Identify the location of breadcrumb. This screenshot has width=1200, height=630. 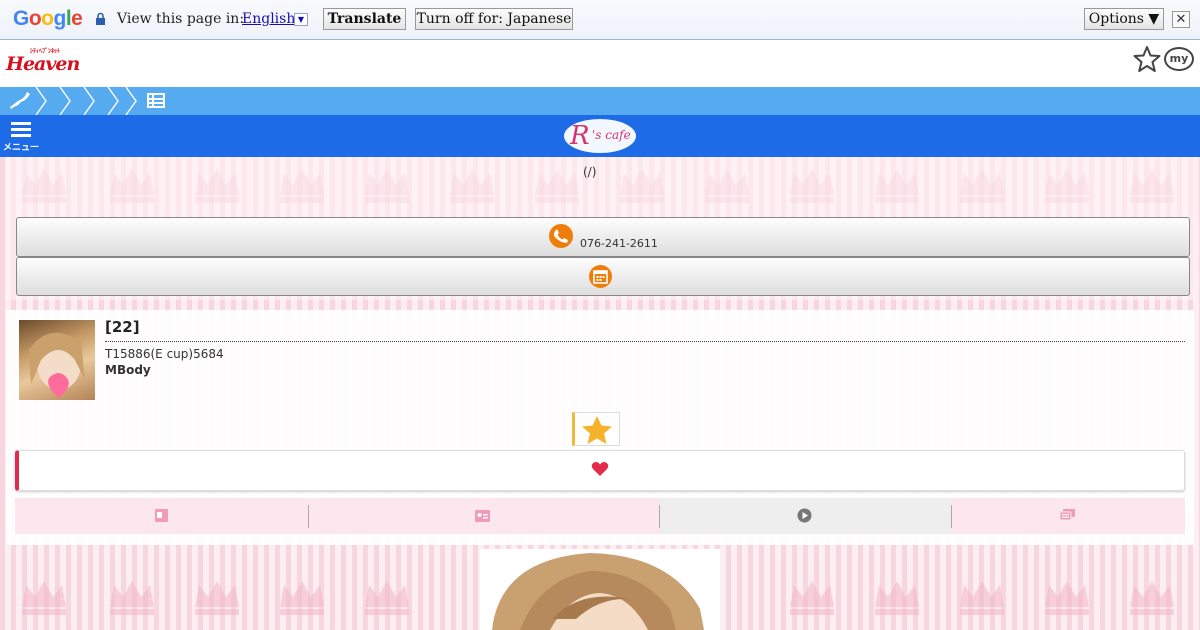
(600, 101).